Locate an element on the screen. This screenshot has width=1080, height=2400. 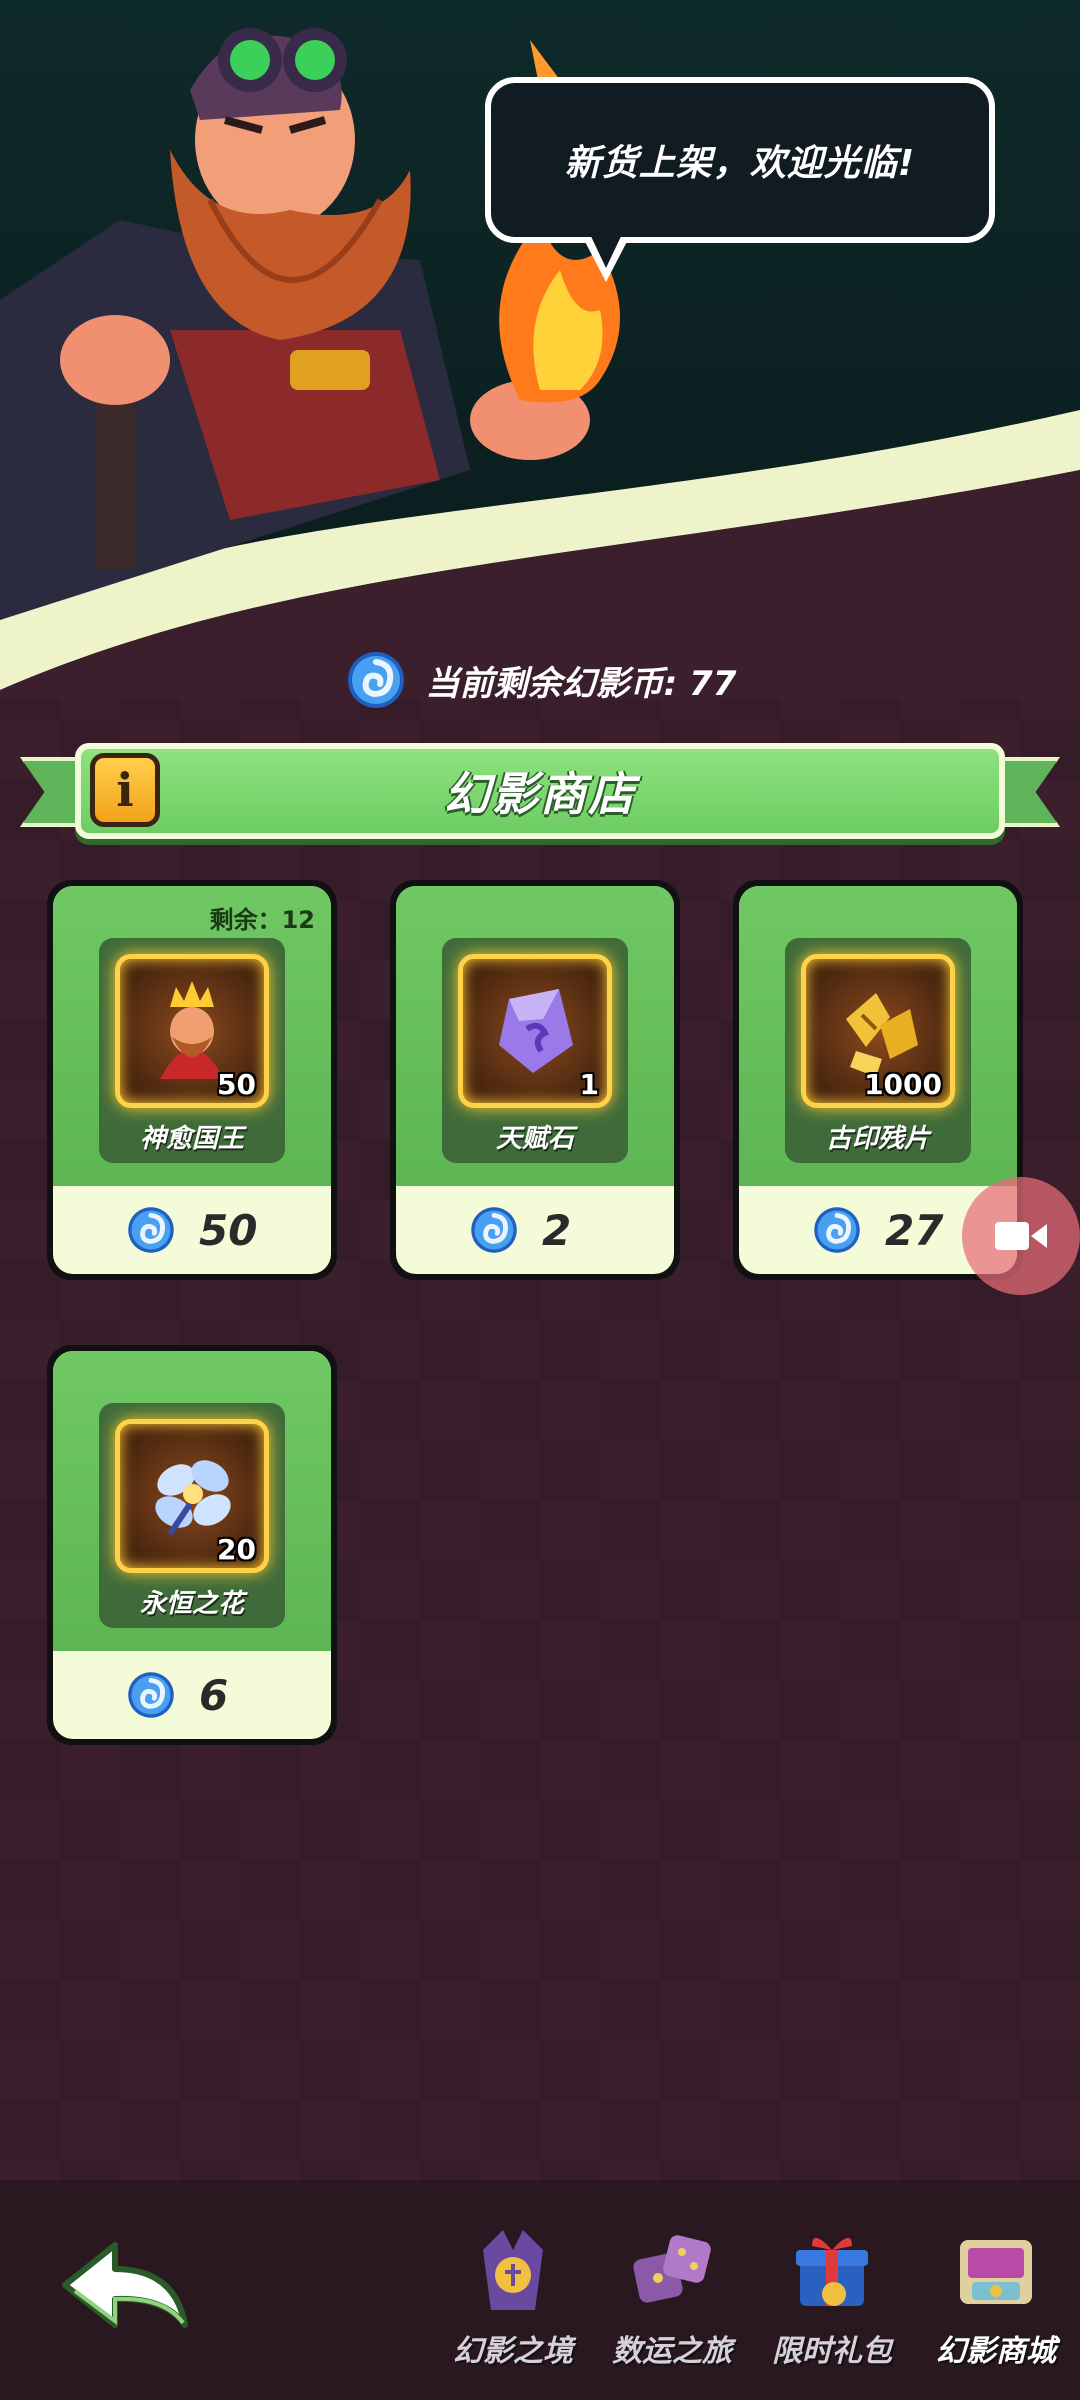
item-frame: 20 is located at coordinates (192, 1496).